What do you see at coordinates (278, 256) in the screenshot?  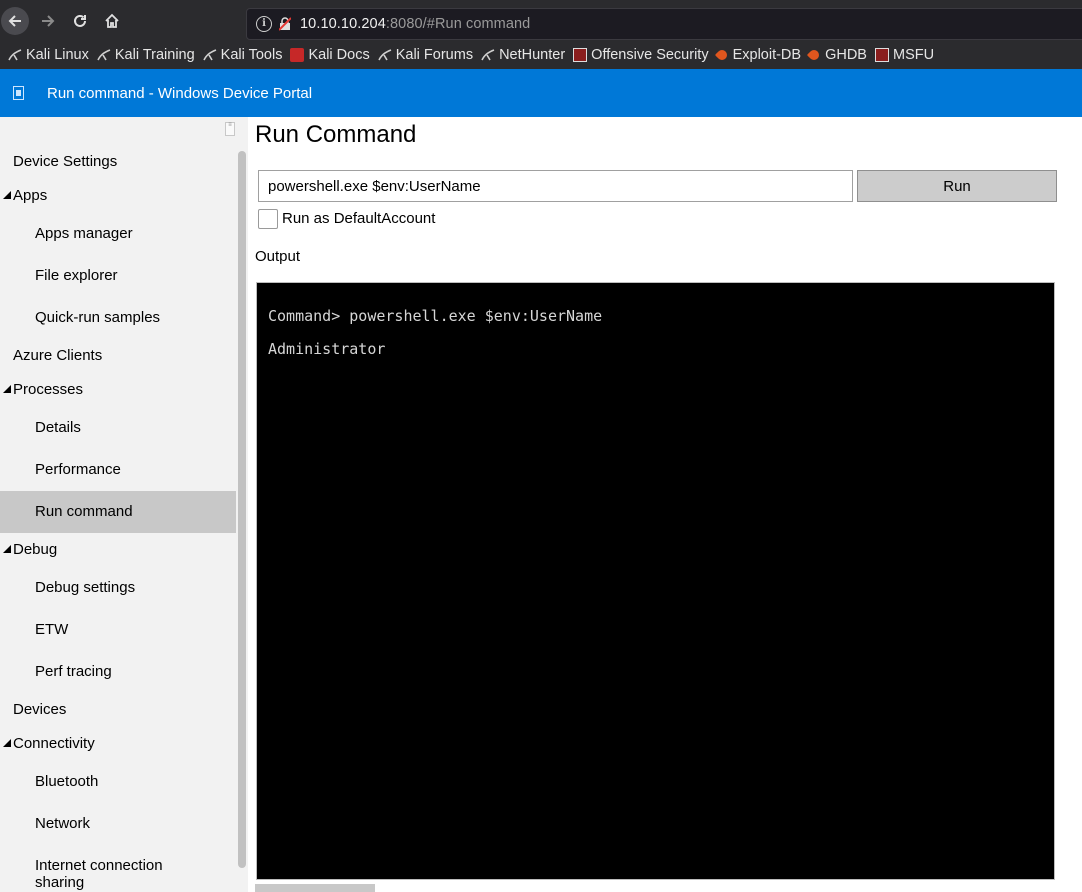 I see `output-label: Output` at bounding box center [278, 256].